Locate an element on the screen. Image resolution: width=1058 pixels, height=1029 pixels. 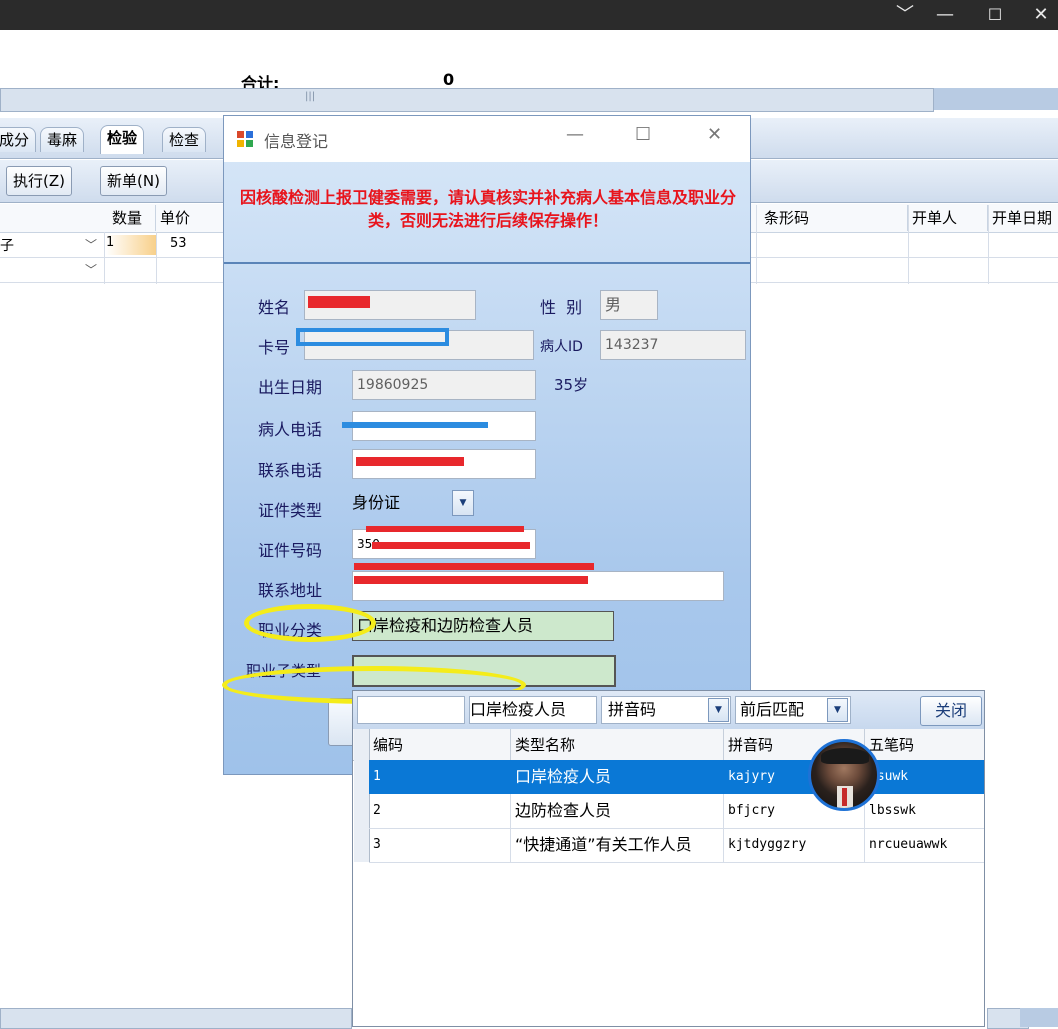
app-icon is located at coordinates (245, 139).